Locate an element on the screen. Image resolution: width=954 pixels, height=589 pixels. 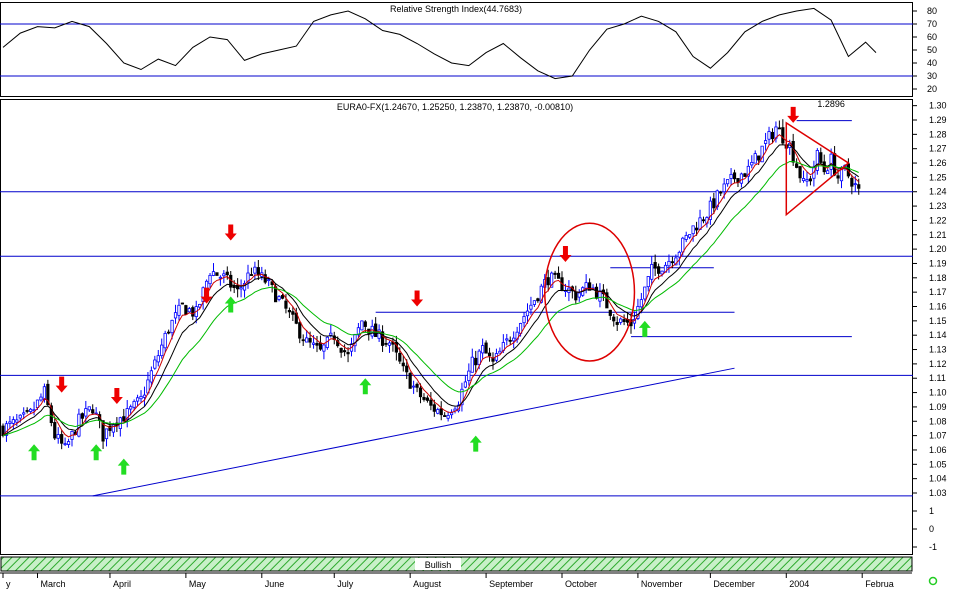
rsi-tick-label: 60 is located at coordinates (932, 37).